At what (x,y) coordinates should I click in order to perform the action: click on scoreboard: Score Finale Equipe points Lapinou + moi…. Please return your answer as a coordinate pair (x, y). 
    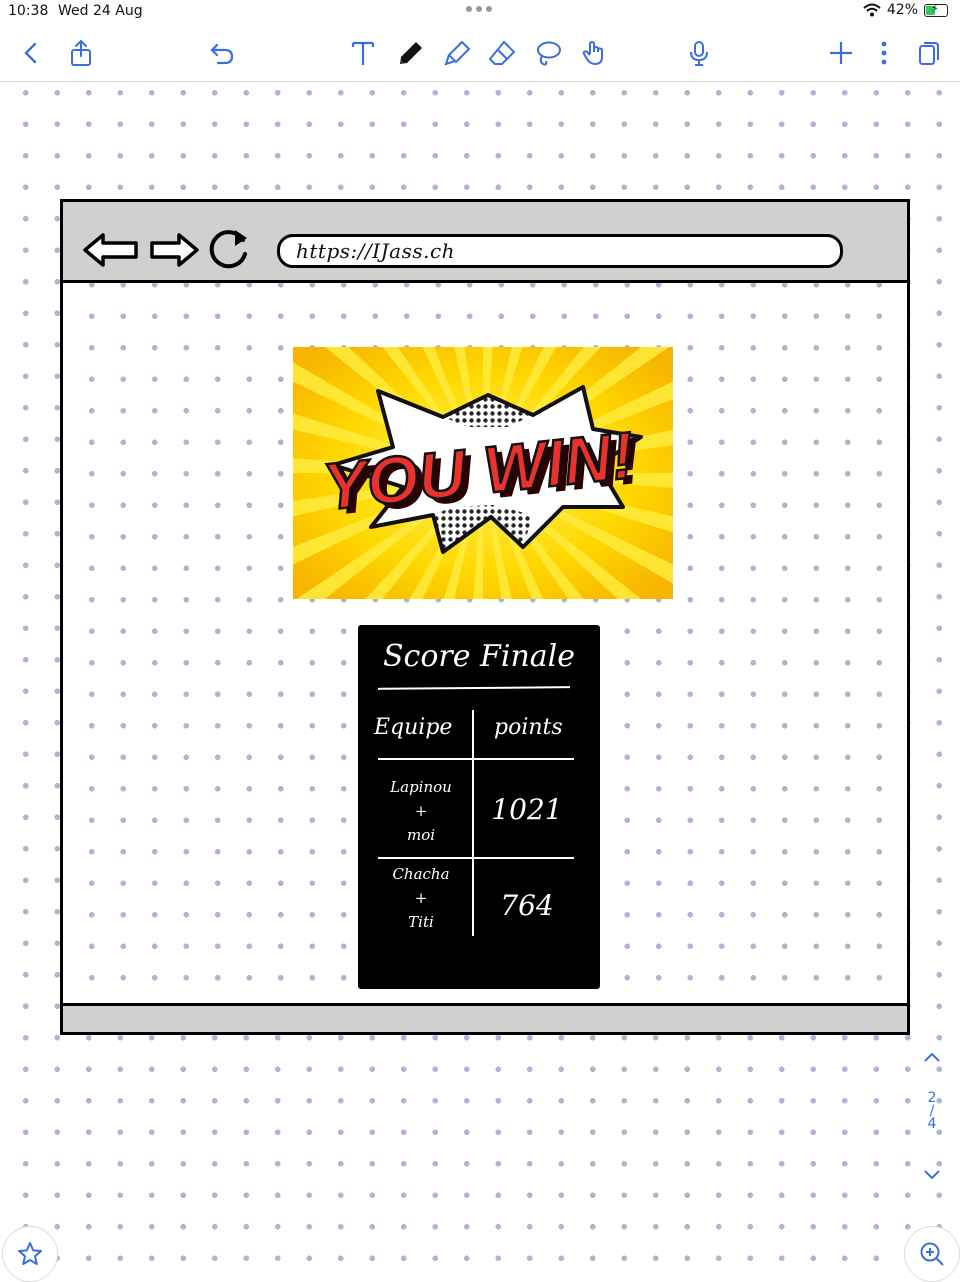
    Looking at the image, I should click on (479, 807).